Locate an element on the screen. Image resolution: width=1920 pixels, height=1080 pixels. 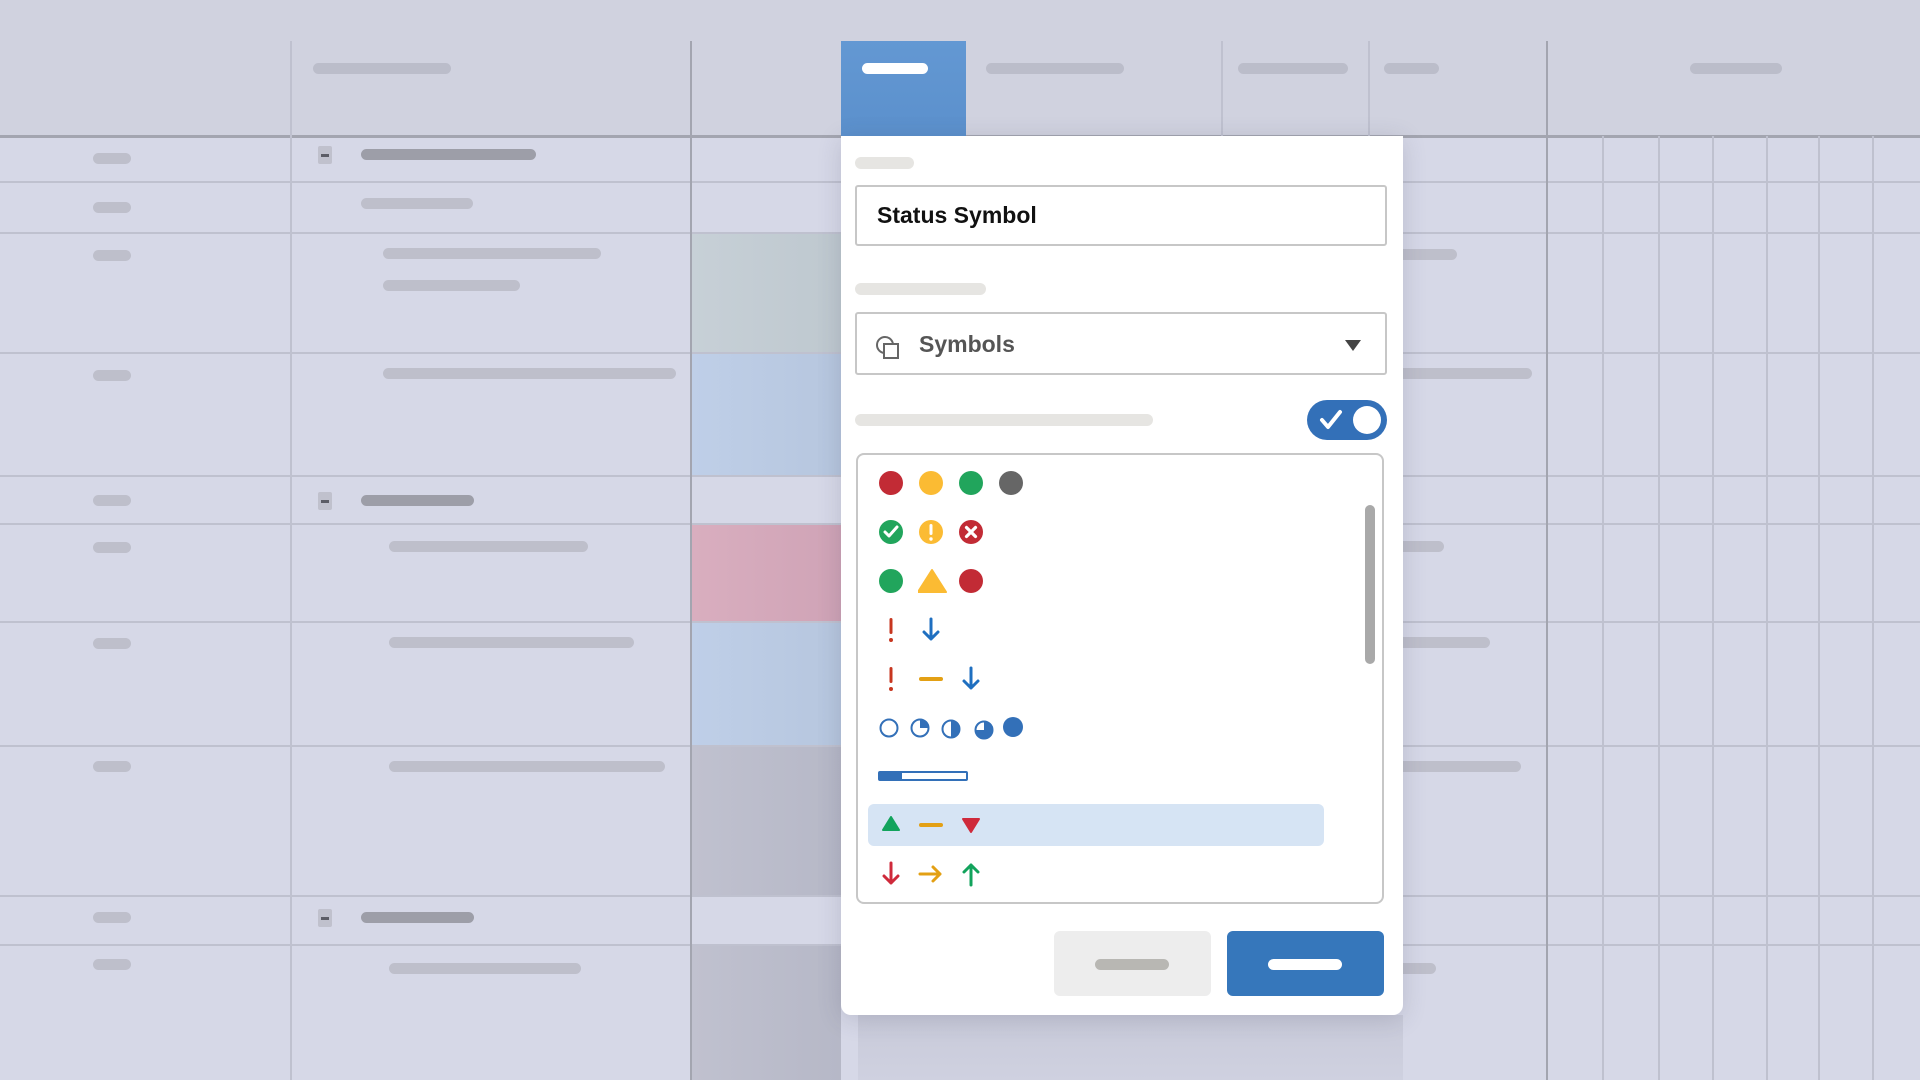
x-circle-icon is located at coordinates (971, 532).